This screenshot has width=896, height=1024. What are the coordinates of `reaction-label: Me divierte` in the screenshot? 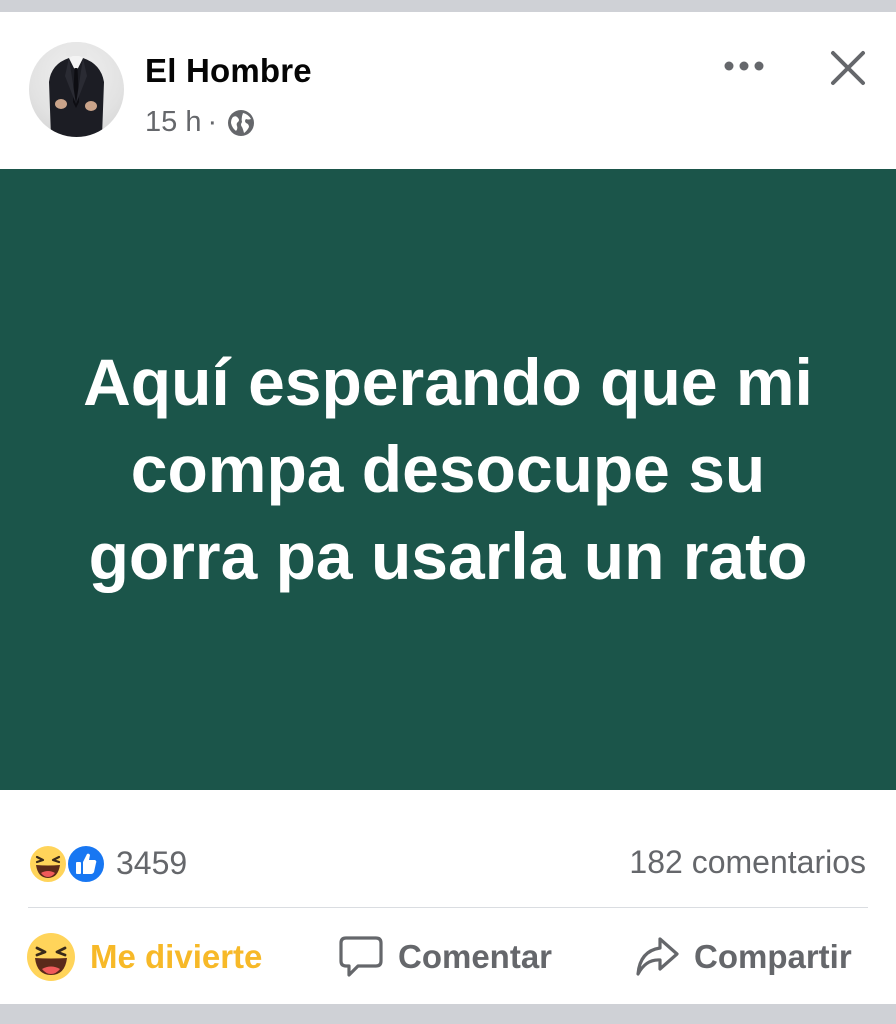 It's located at (176, 956).